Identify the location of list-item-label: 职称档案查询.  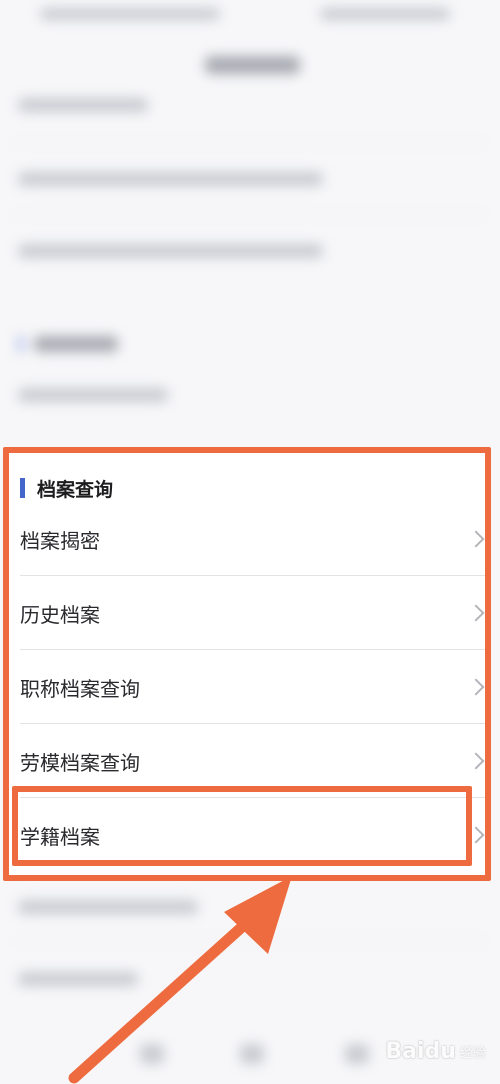
(80, 688).